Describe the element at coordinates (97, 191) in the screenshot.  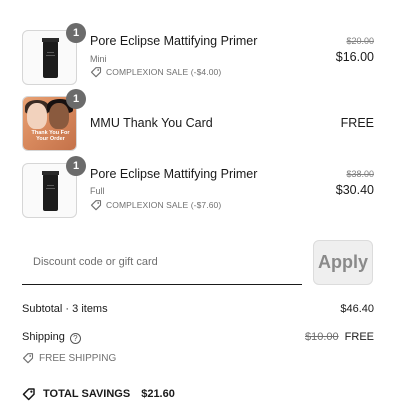
I see `product-variant: Full` at that location.